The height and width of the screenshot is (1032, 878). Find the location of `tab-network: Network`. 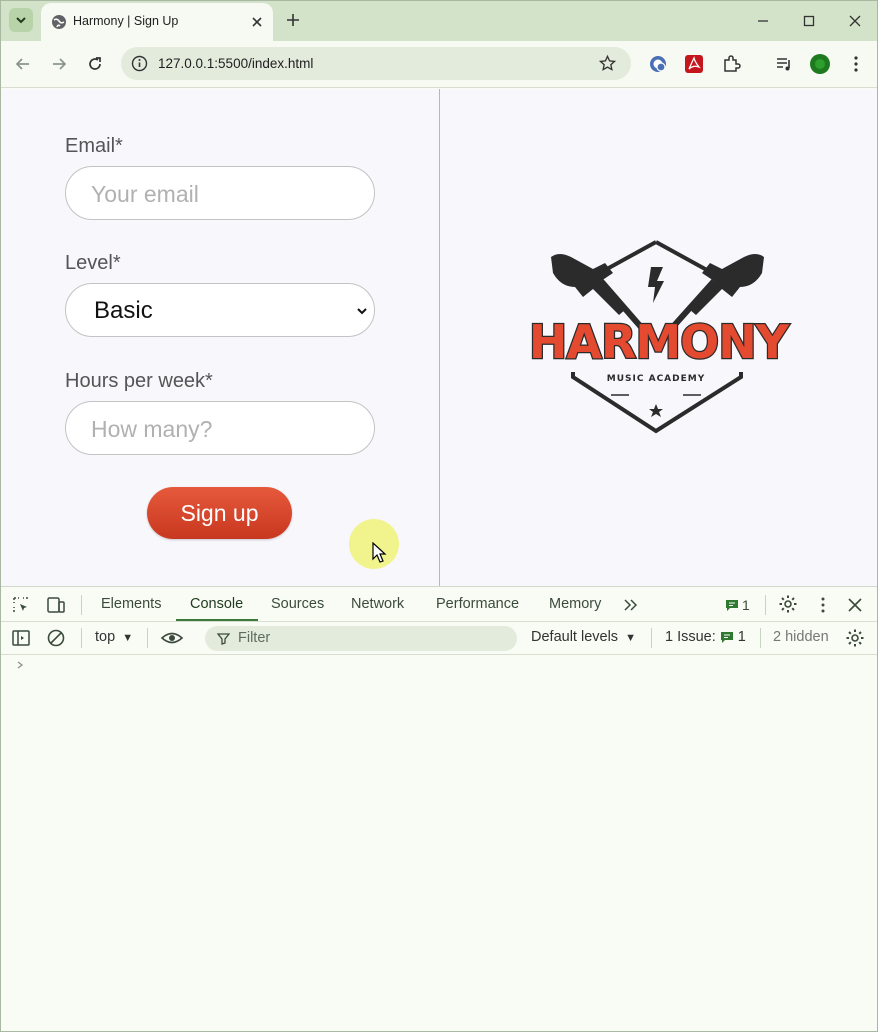

tab-network: Network is located at coordinates (377, 604).